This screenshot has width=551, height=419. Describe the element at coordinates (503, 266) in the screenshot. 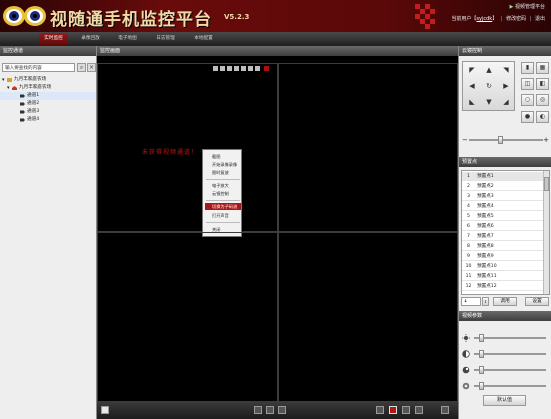

I see `preset-row: 10 预置点10` at that location.